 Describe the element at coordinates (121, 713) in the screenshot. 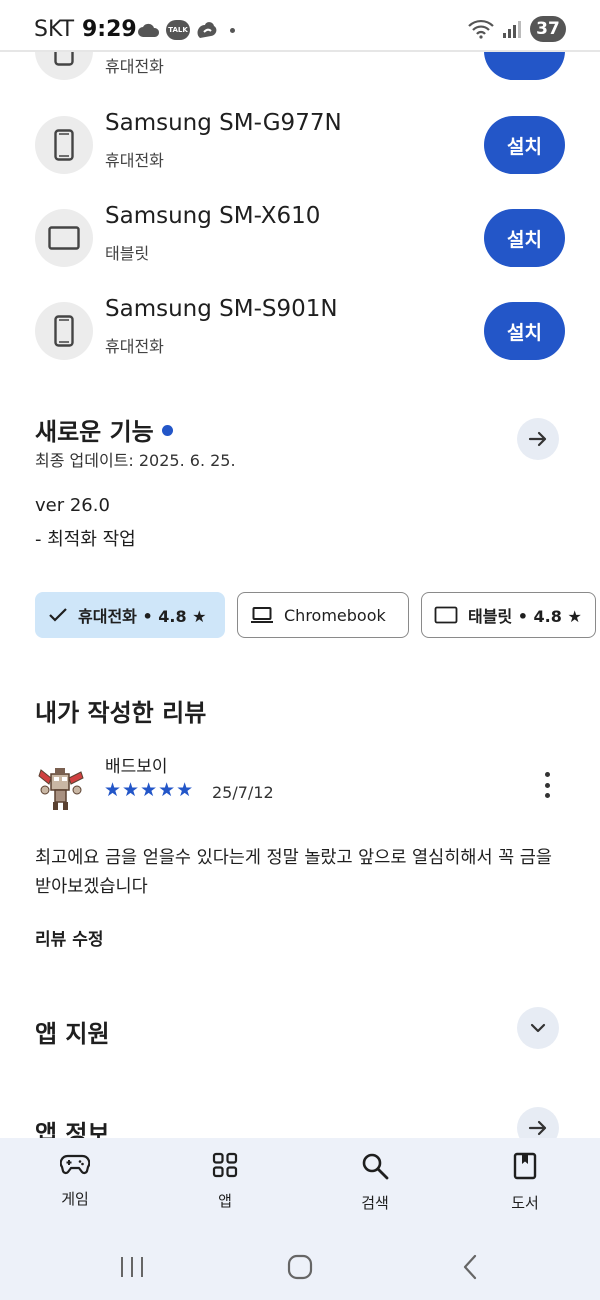

I see `my-review-heading: 내가 작성한 리뷰` at that location.